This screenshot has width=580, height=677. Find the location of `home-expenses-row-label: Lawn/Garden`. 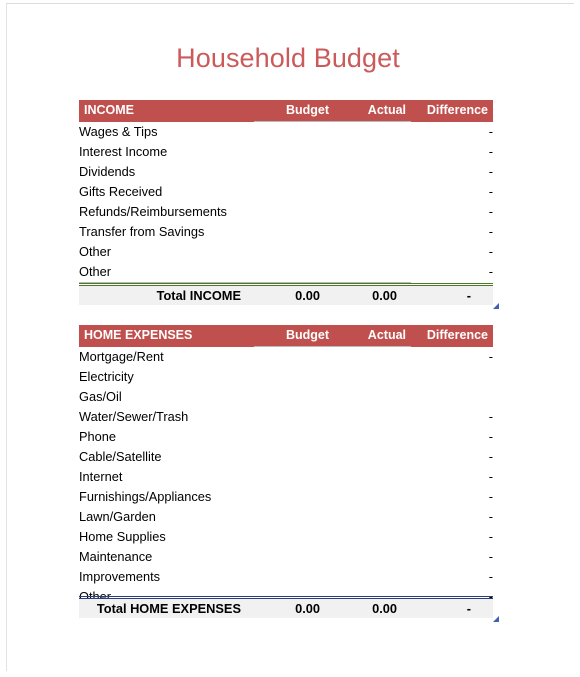

home-expenses-row-label: Lawn/Garden is located at coordinates (166, 517).